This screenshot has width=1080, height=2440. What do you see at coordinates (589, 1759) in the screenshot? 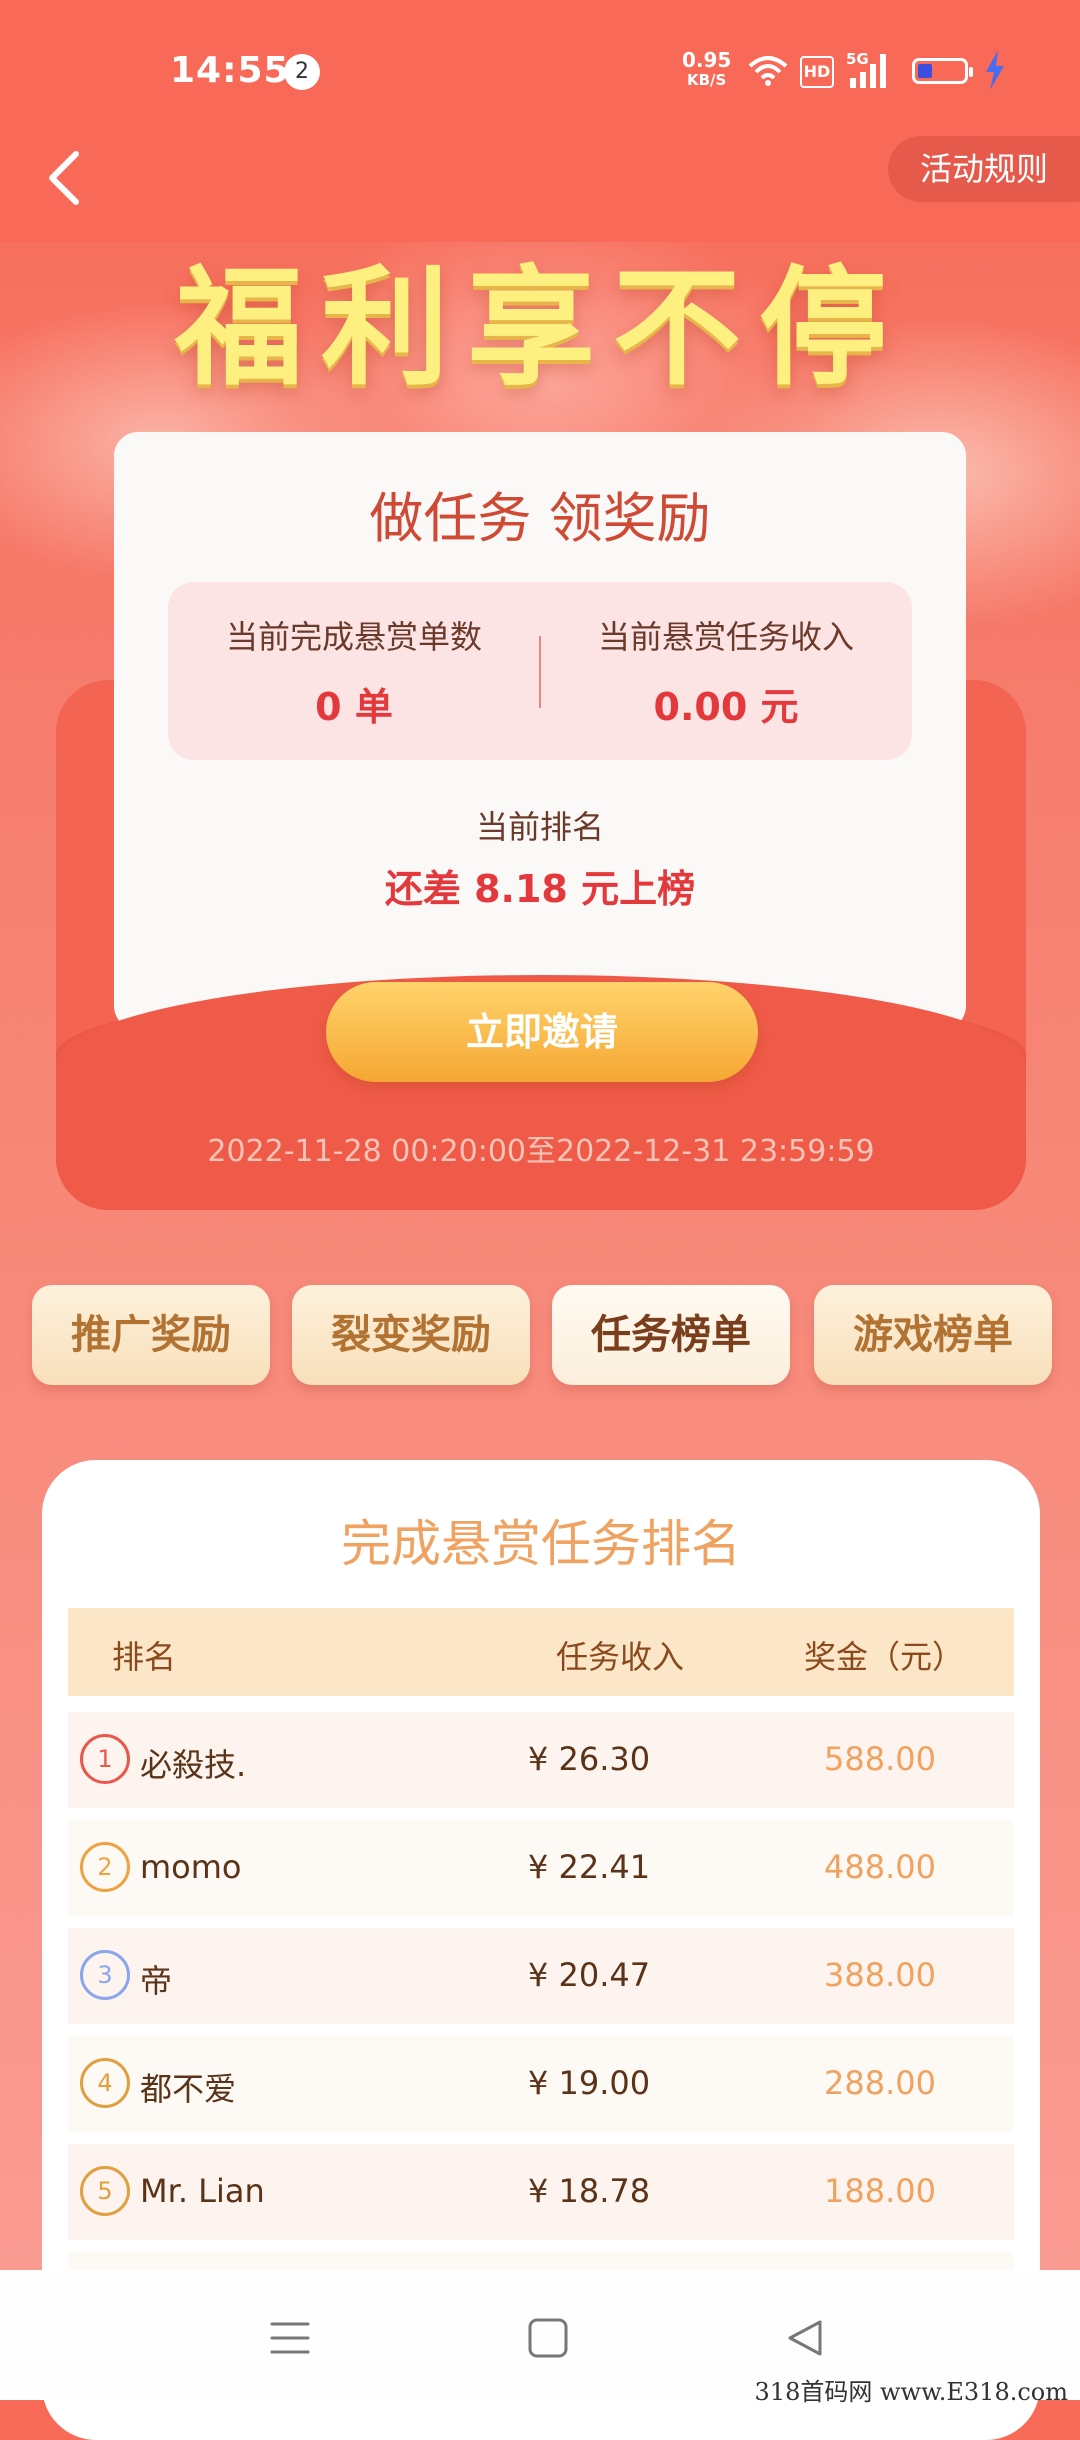
I see `task-income: ¥ 26.30` at bounding box center [589, 1759].